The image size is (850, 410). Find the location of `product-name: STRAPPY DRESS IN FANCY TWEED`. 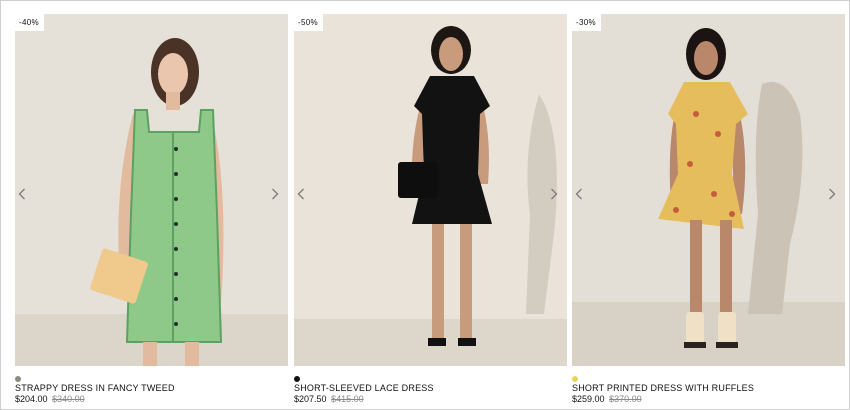

product-name: STRAPPY DRESS IN FANCY TWEED is located at coordinates (95, 388).